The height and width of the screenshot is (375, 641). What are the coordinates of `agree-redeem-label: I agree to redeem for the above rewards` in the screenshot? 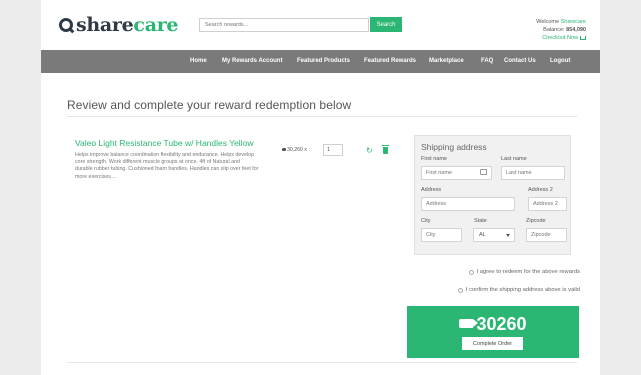 It's located at (528, 272).